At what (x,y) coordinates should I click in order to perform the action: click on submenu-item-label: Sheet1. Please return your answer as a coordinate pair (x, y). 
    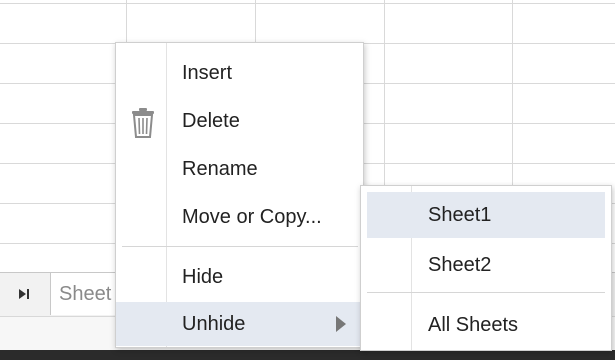
    Looking at the image, I should click on (460, 215).